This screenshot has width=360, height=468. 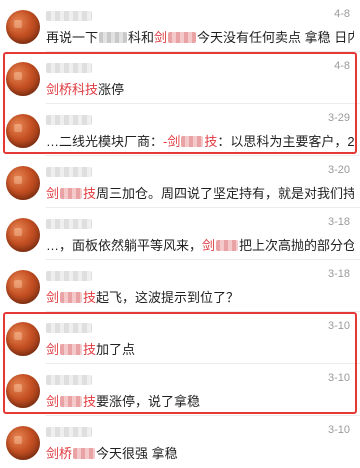 I want to click on message-text: 剑 技起飞，这波提示到位了？, so click(x=200, y=298).